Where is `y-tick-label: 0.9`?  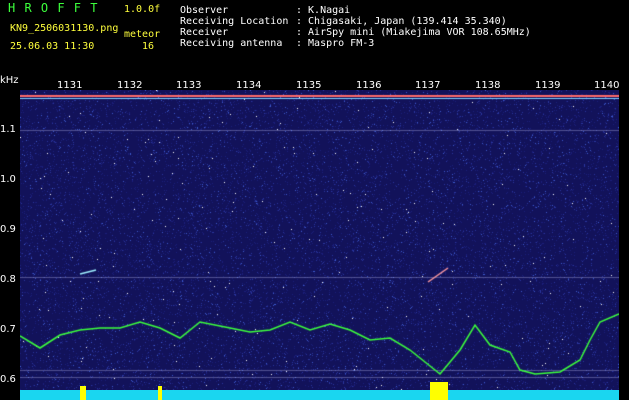 y-tick-label: 0.9 is located at coordinates (8, 229).